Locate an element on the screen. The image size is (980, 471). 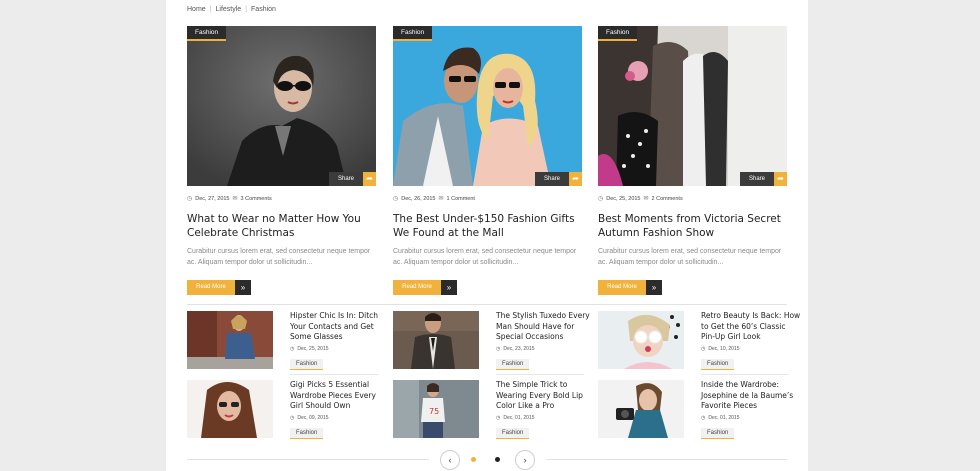
comment-count: 3 Comments is located at coordinates (256, 199).